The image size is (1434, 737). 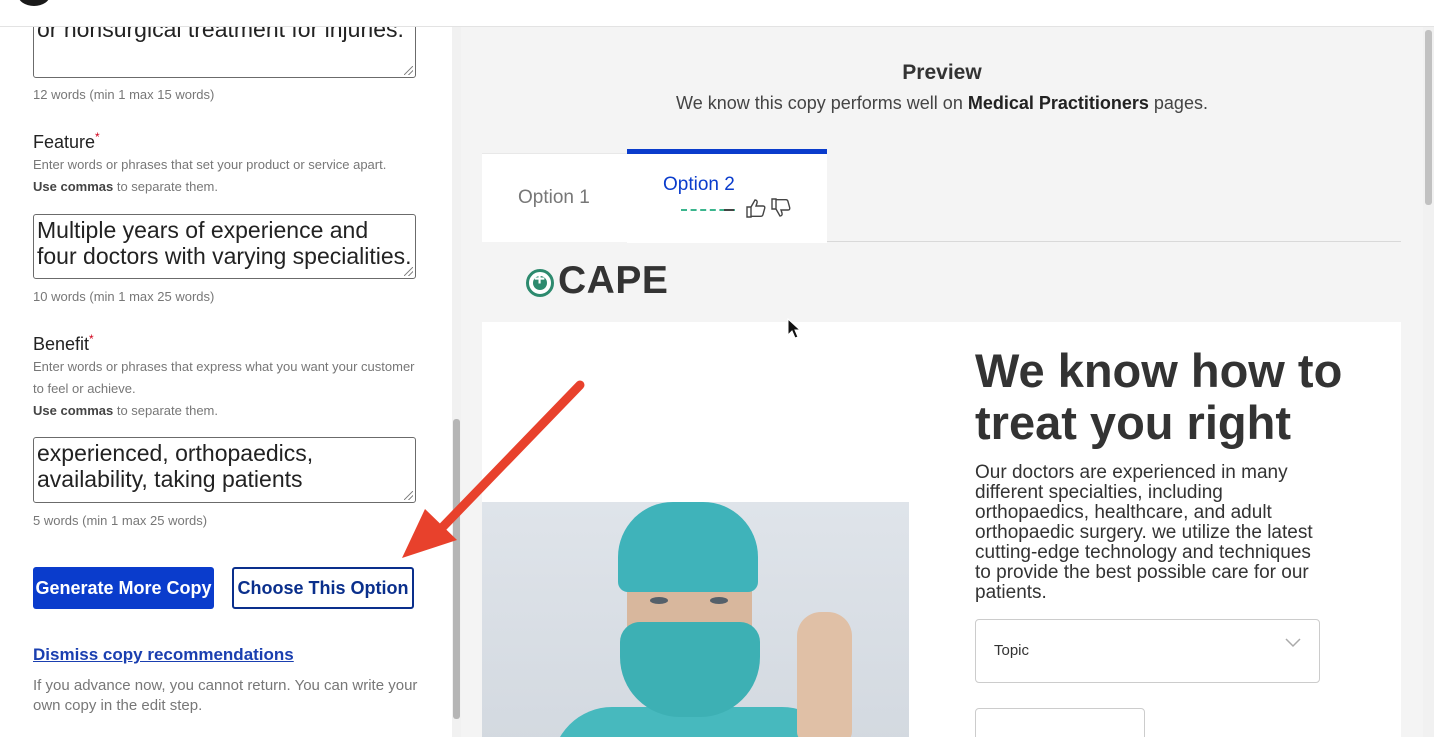 I want to click on chevron-down-icon, so click(x=1293, y=643).